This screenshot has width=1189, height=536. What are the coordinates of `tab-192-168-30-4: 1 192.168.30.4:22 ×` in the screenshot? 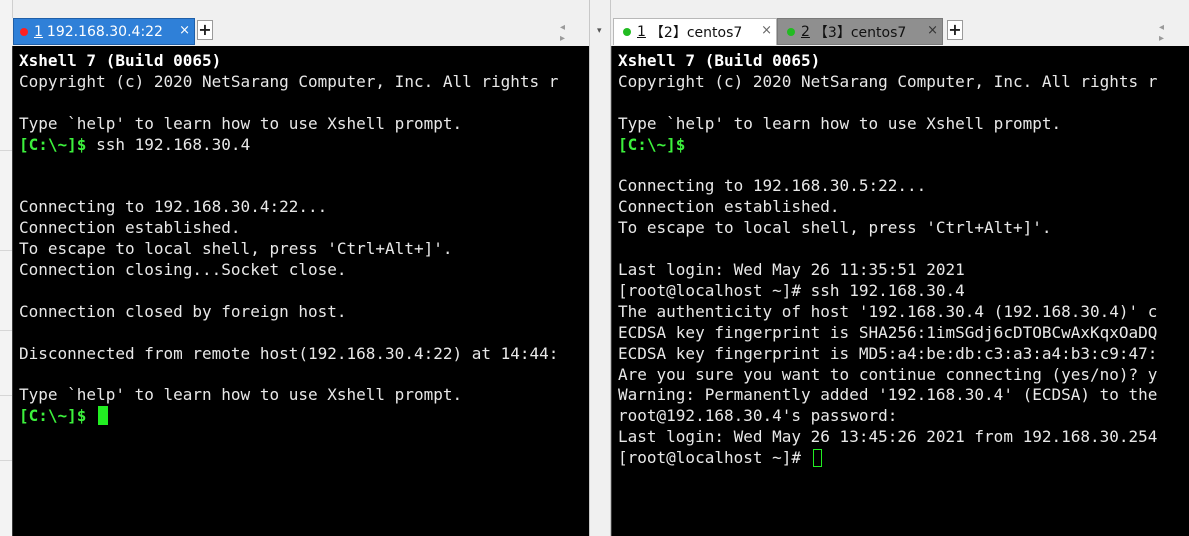 It's located at (104, 31).